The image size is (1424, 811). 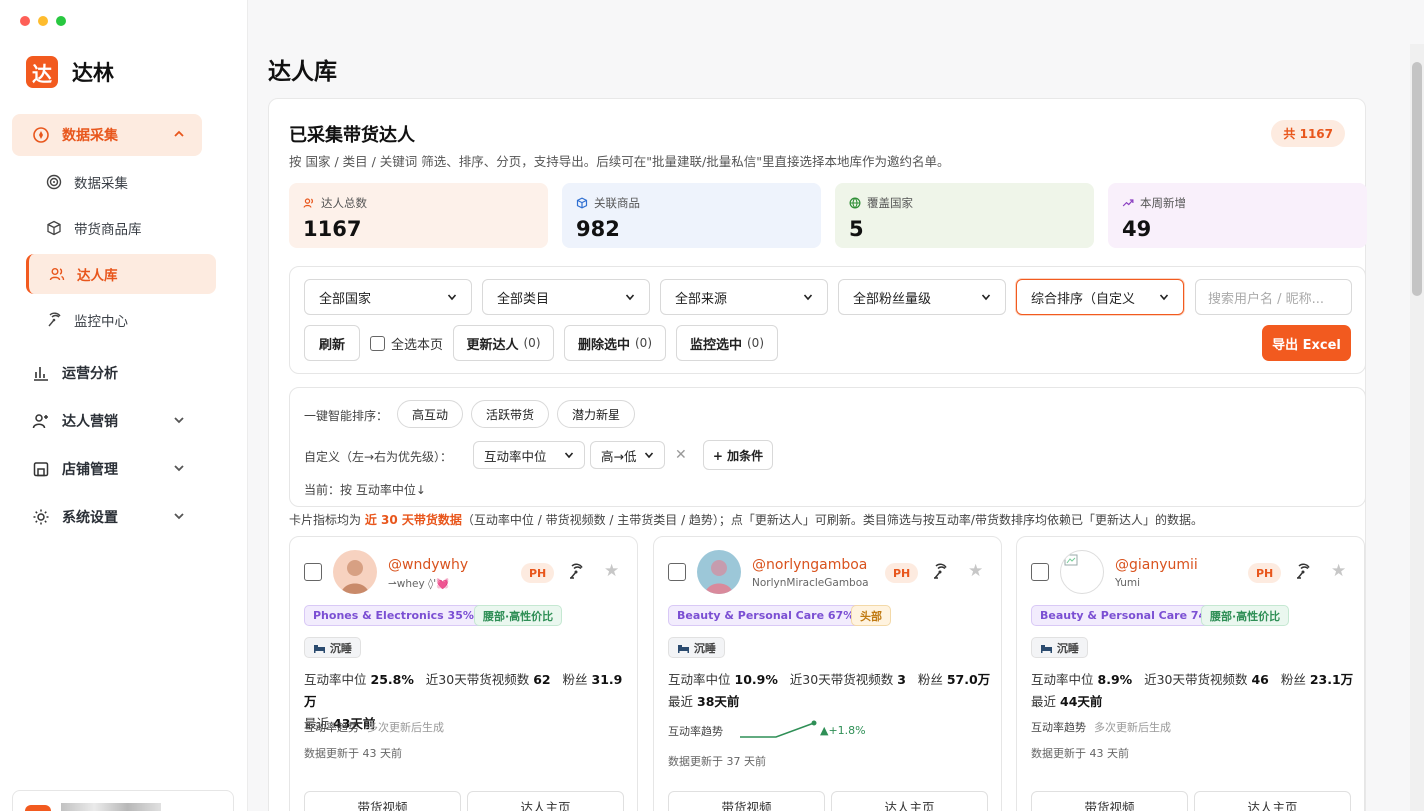 I want to click on sidebar-item-data-collect: 数据采集, so click(x=121, y=182).